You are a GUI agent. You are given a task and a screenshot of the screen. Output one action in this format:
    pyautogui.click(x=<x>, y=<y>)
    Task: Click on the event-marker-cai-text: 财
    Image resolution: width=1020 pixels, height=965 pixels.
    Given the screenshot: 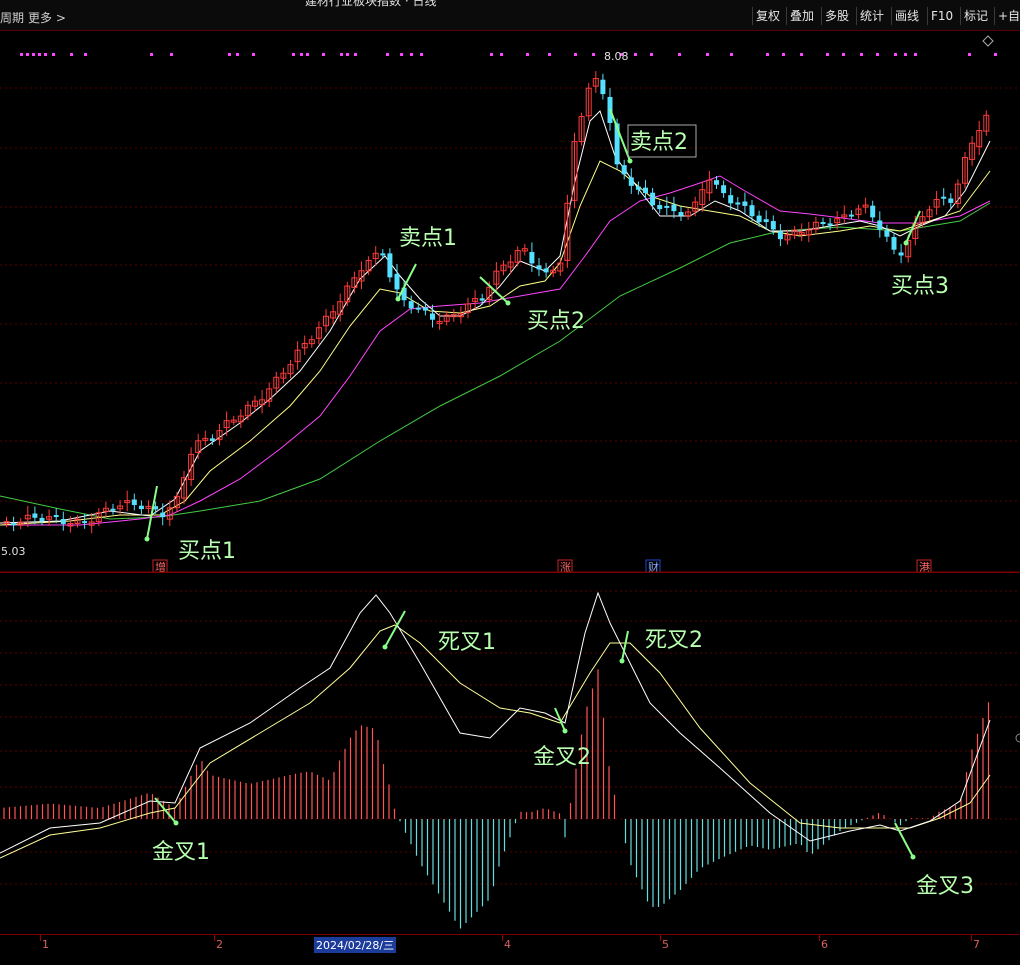 What is the action you would take?
    pyautogui.click(x=653, y=566)
    